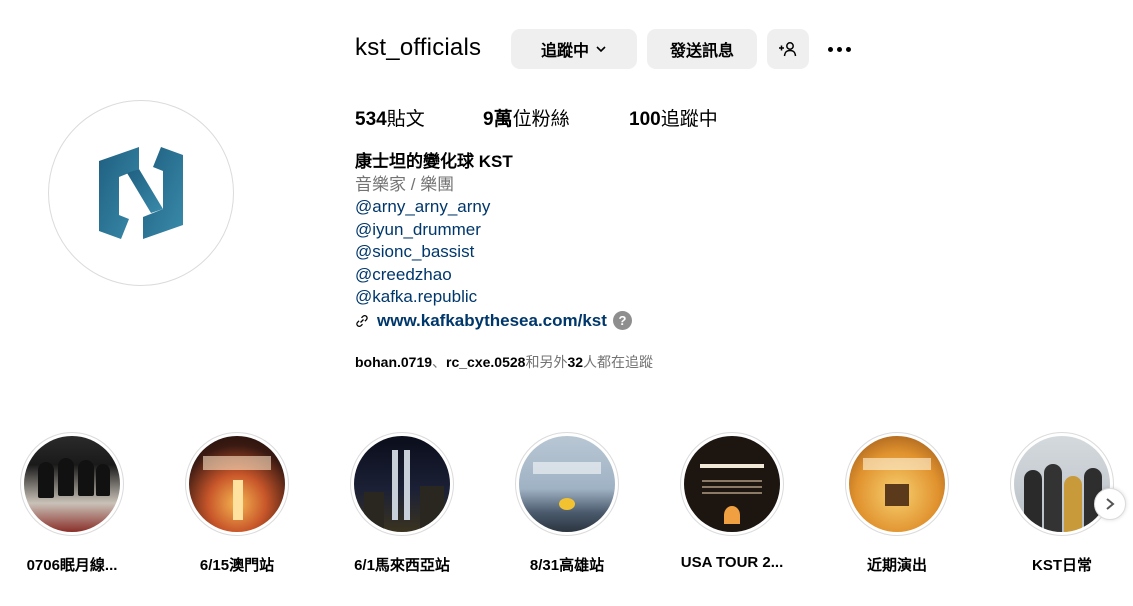 This screenshot has width=1133, height=606. What do you see at coordinates (393, 362) in the screenshot?
I see `follower-username: bohan.0719` at bounding box center [393, 362].